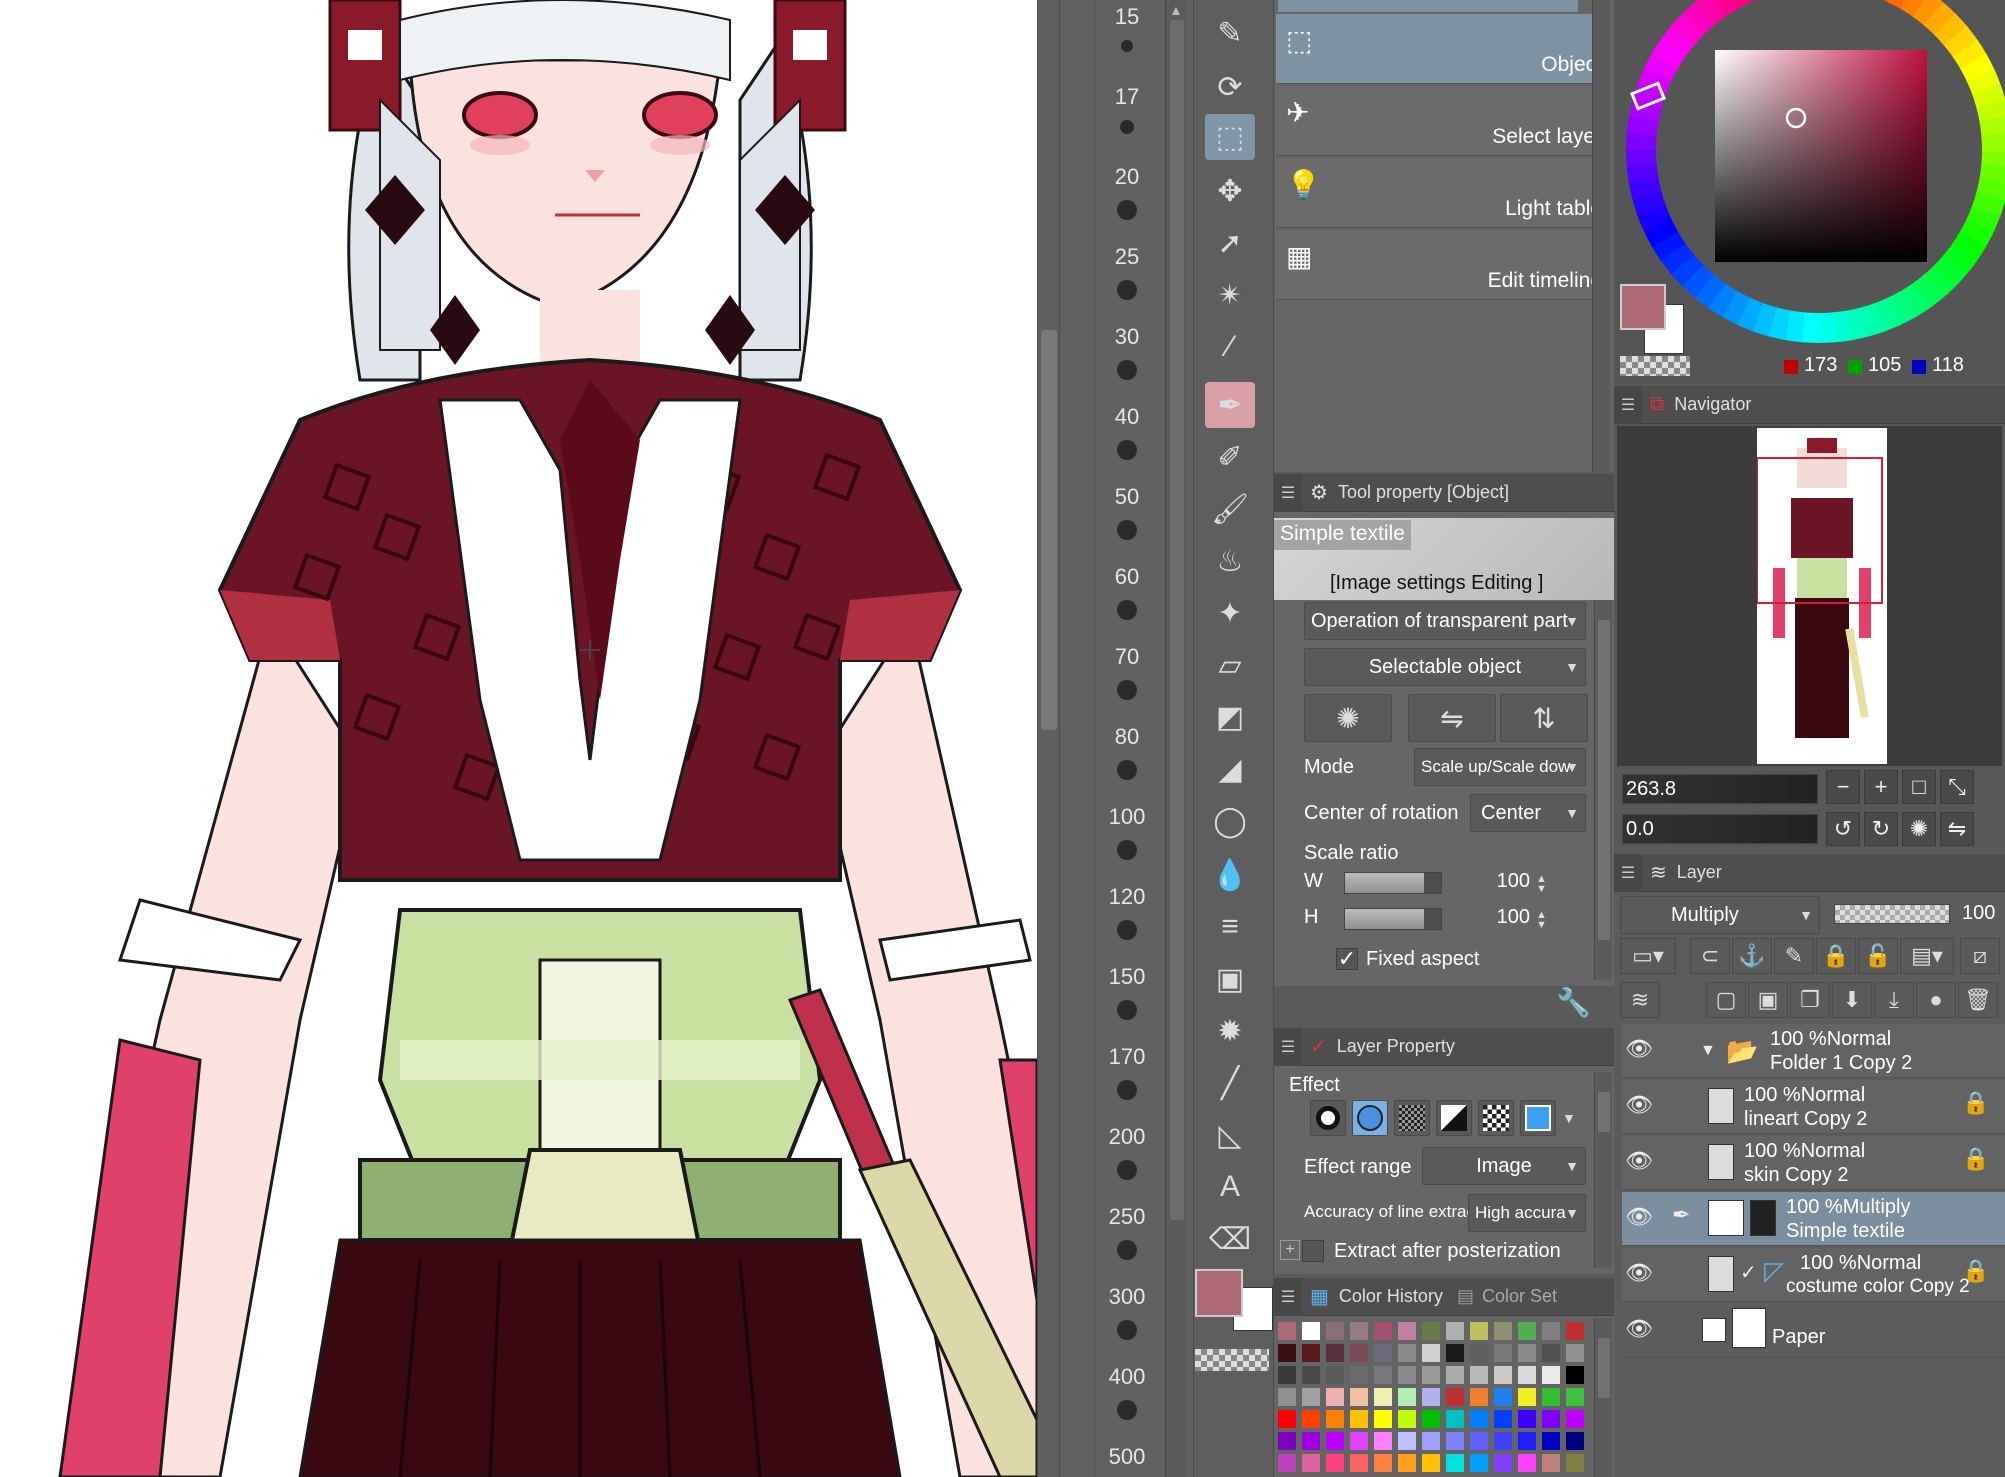  I want to click on selectable-object-dropdown: Selectable object ▼, so click(1445, 667).